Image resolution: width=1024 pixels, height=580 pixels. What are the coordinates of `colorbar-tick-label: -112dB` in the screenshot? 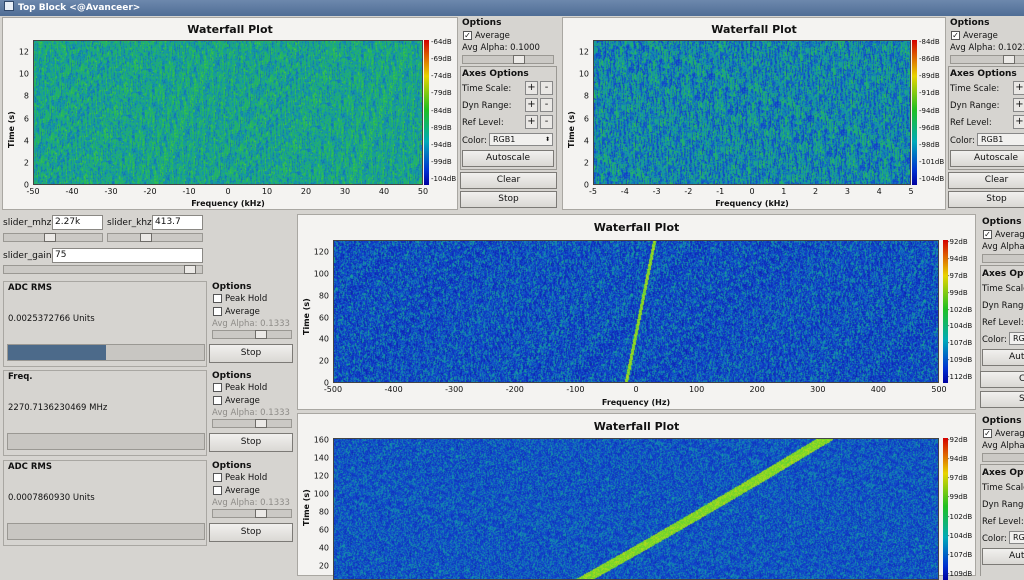 It's located at (960, 377).